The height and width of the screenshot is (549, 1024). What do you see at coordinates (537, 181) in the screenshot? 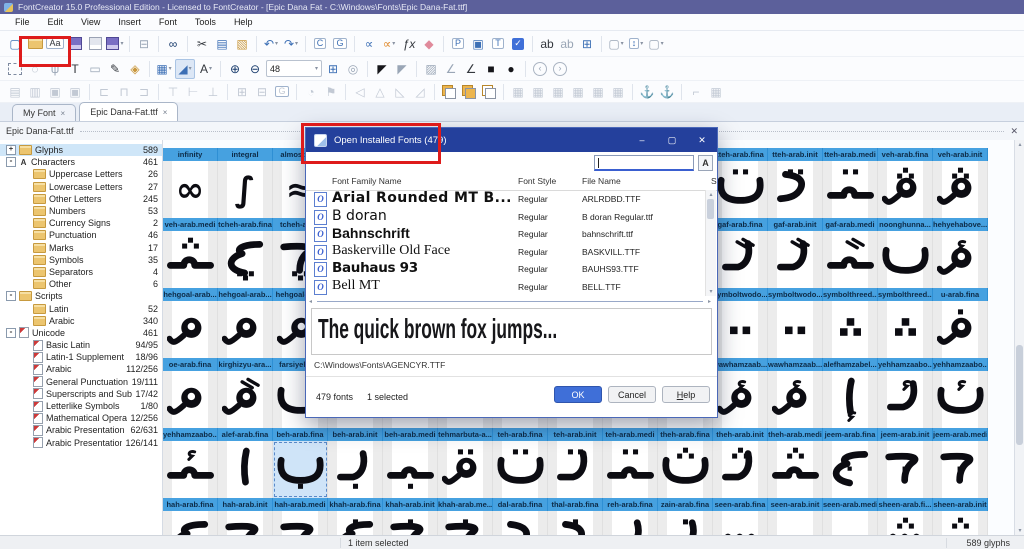
I see `column-font-style: Font Style` at bounding box center [537, 181].